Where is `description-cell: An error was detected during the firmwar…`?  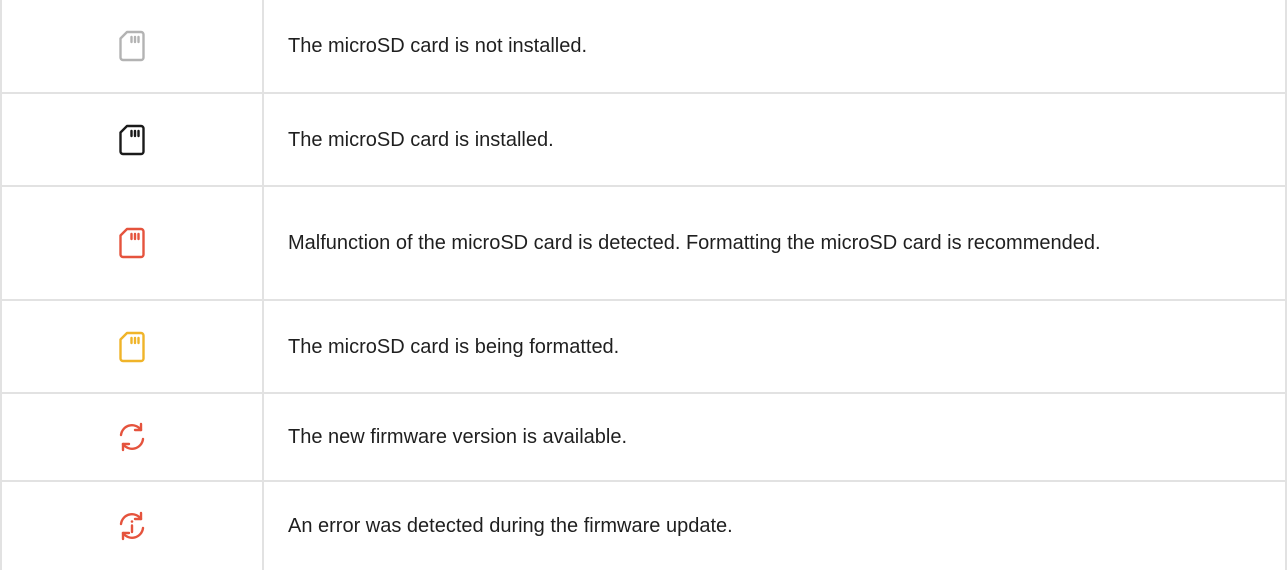
description-cell: An error was detected during the firmwar… is located at coordinates (774, 525).